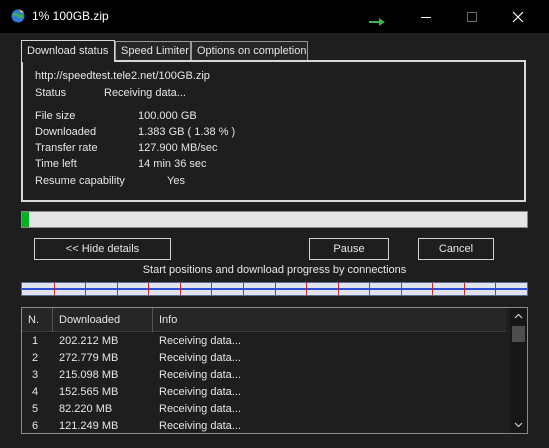  What do you see at coordinates (518, 370) in the screenshot?
I see `table-vertical-scrollbar` at bounding box center [518, 370].